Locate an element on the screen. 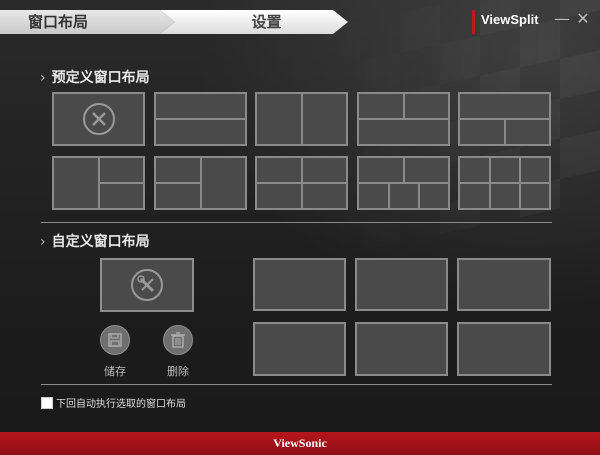  layout-tile-split-horizontal is located at coordinates (200, 119).